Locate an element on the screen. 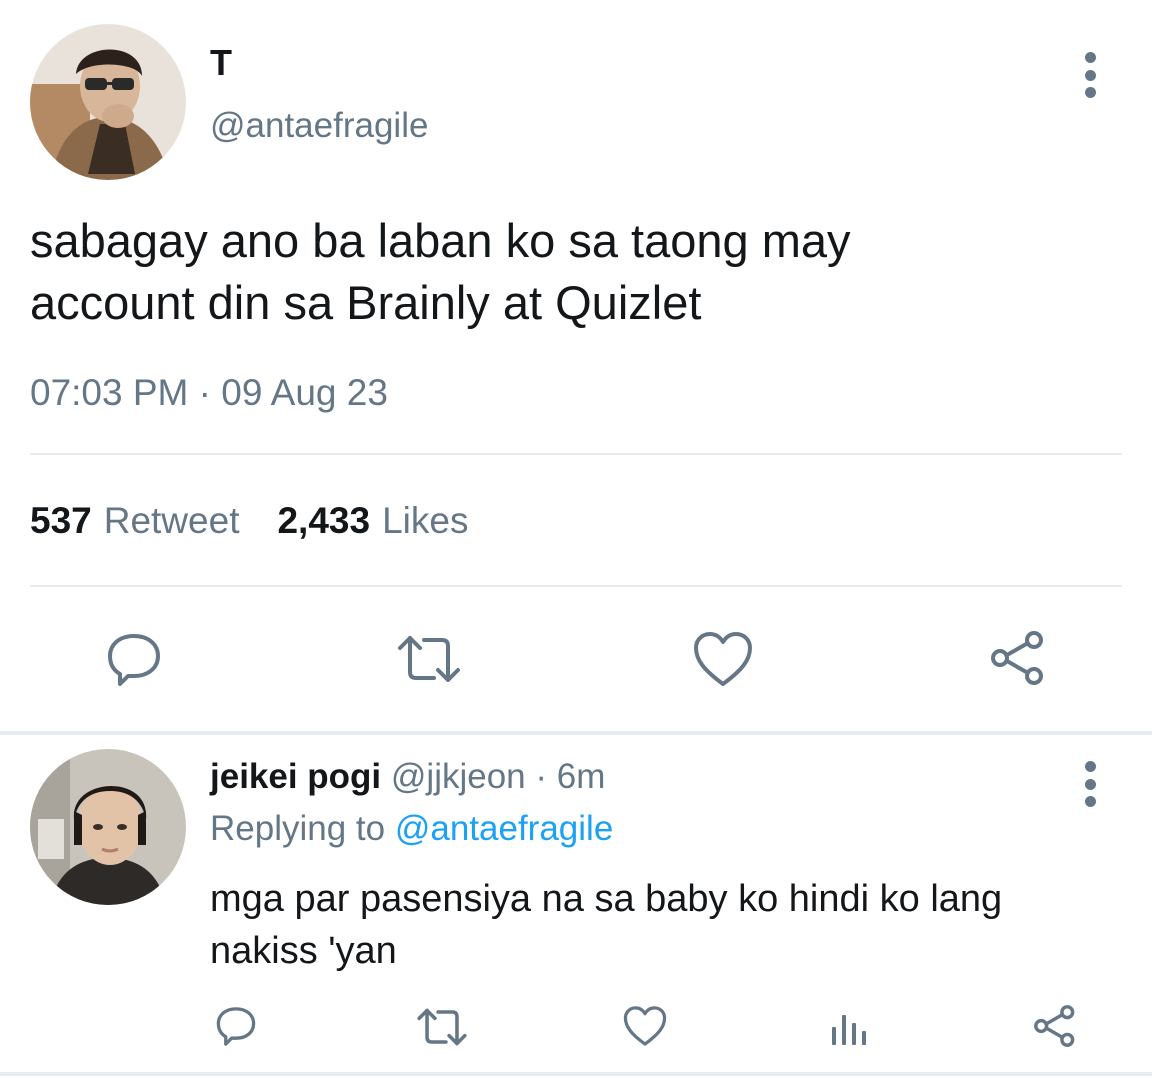  author-display-name: T is located at coordinates (221, 63).